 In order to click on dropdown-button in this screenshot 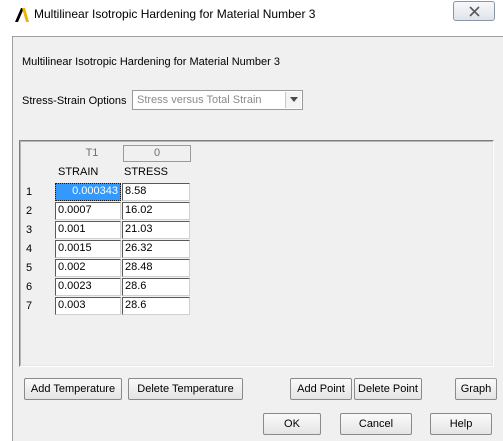, I will do `click(293, 100)`.